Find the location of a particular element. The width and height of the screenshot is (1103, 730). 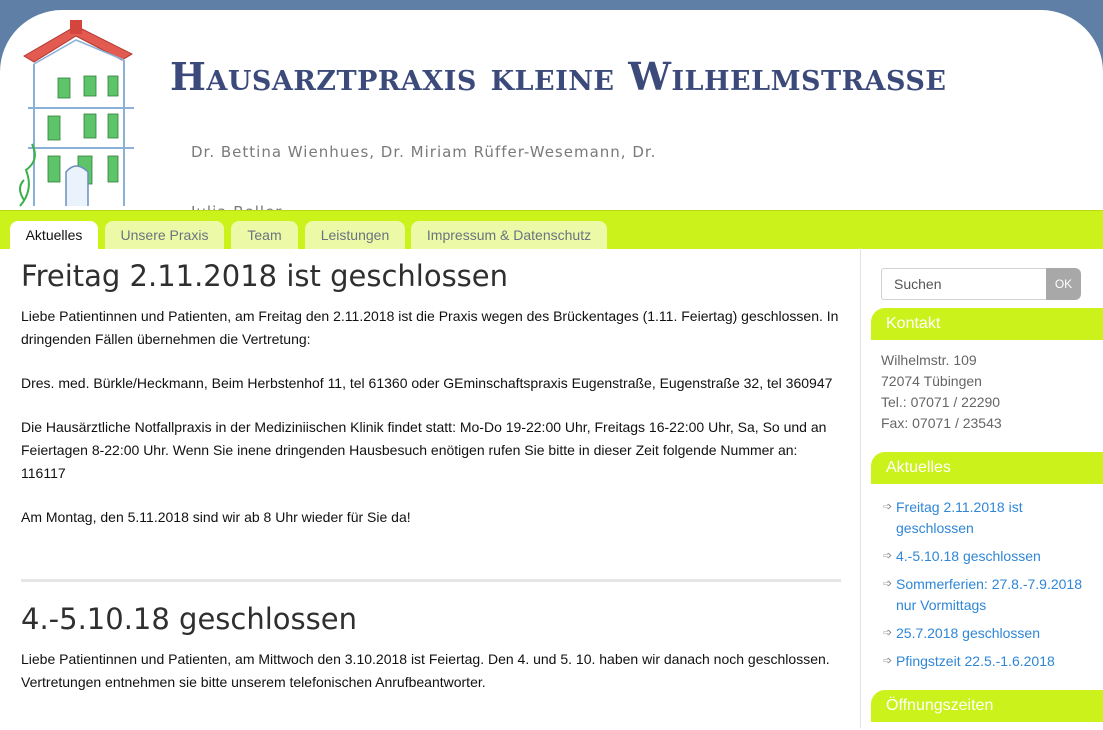

contact-phone: Tel.: 07071 / 22290 is located at coordinates (941, 402).